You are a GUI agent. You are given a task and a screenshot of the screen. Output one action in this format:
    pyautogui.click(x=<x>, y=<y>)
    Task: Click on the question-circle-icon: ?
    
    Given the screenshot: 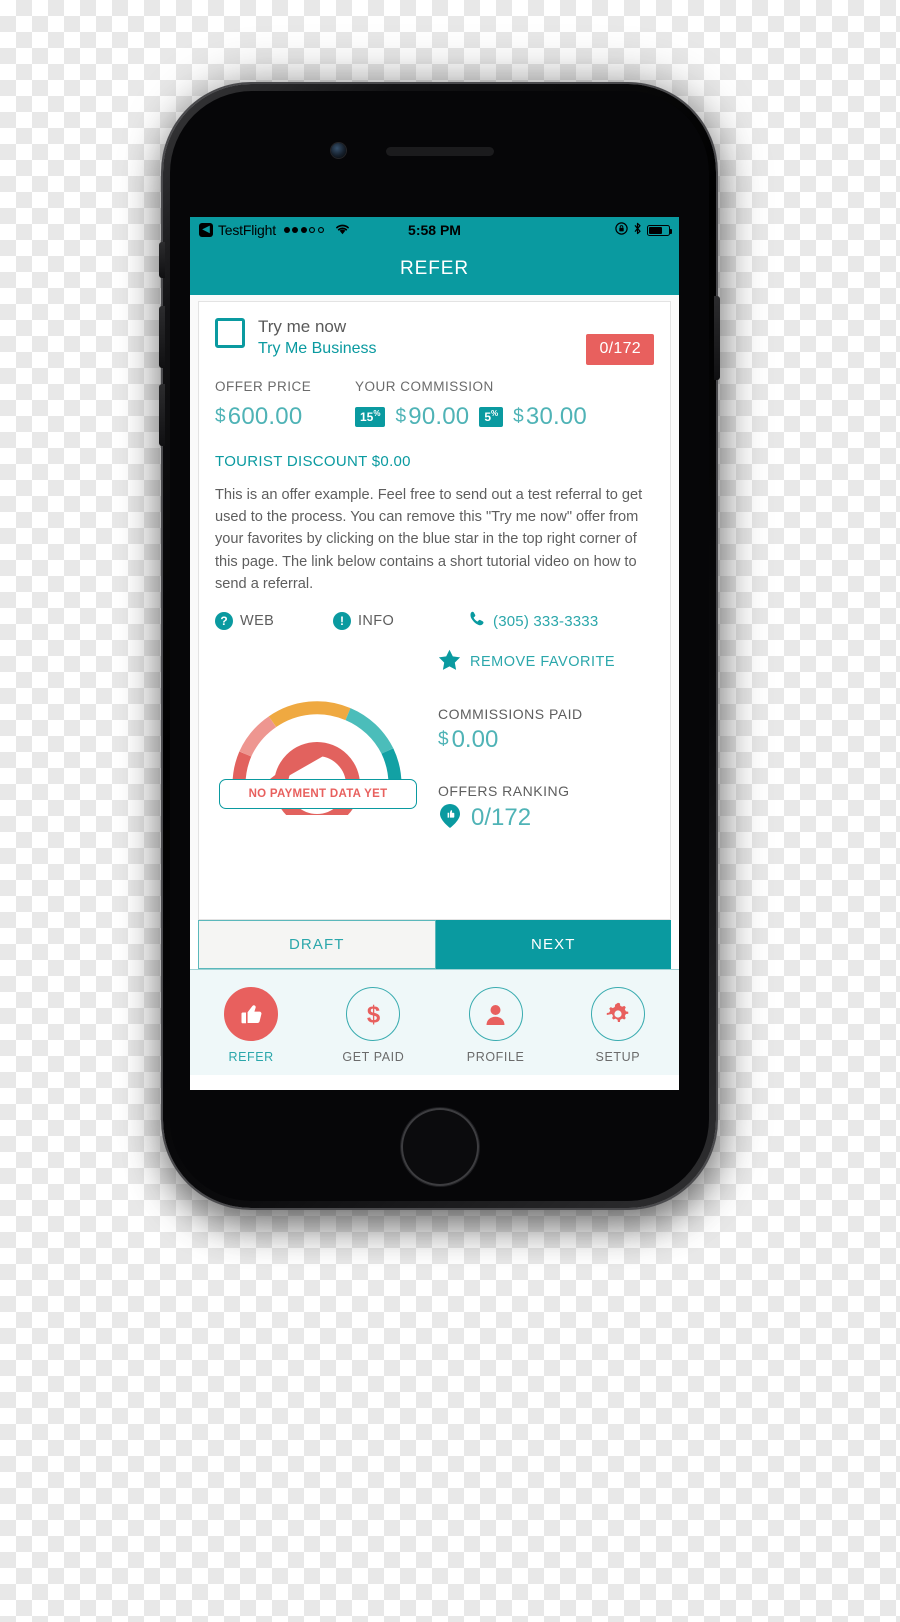 What is the action you would take?
    pyautogui.click(x=224, y=621)
    